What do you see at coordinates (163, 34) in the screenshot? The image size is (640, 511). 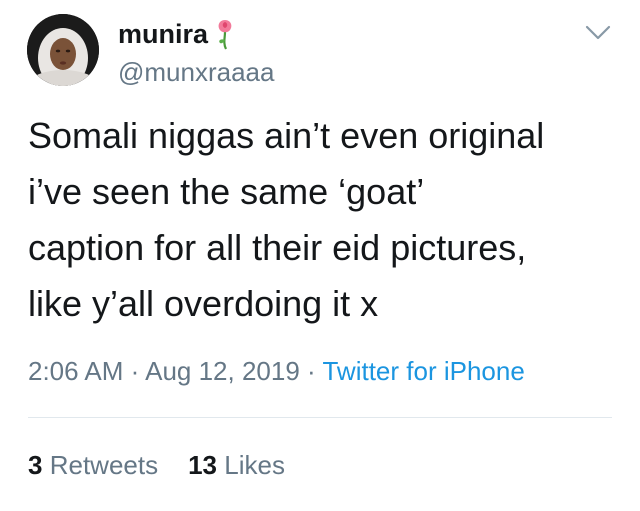 I see `display-name: munira` at bounding box center [163, 34].